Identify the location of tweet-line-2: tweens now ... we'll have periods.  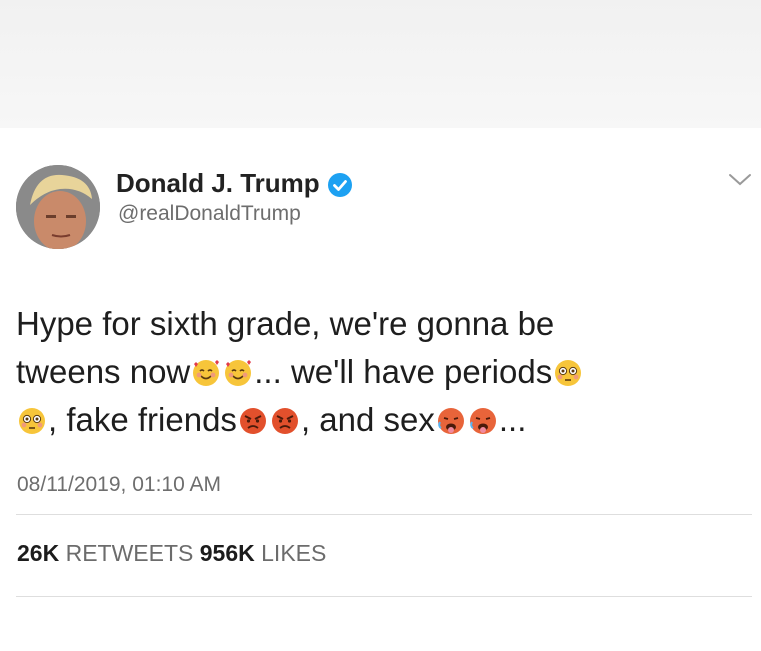
(376, 372).